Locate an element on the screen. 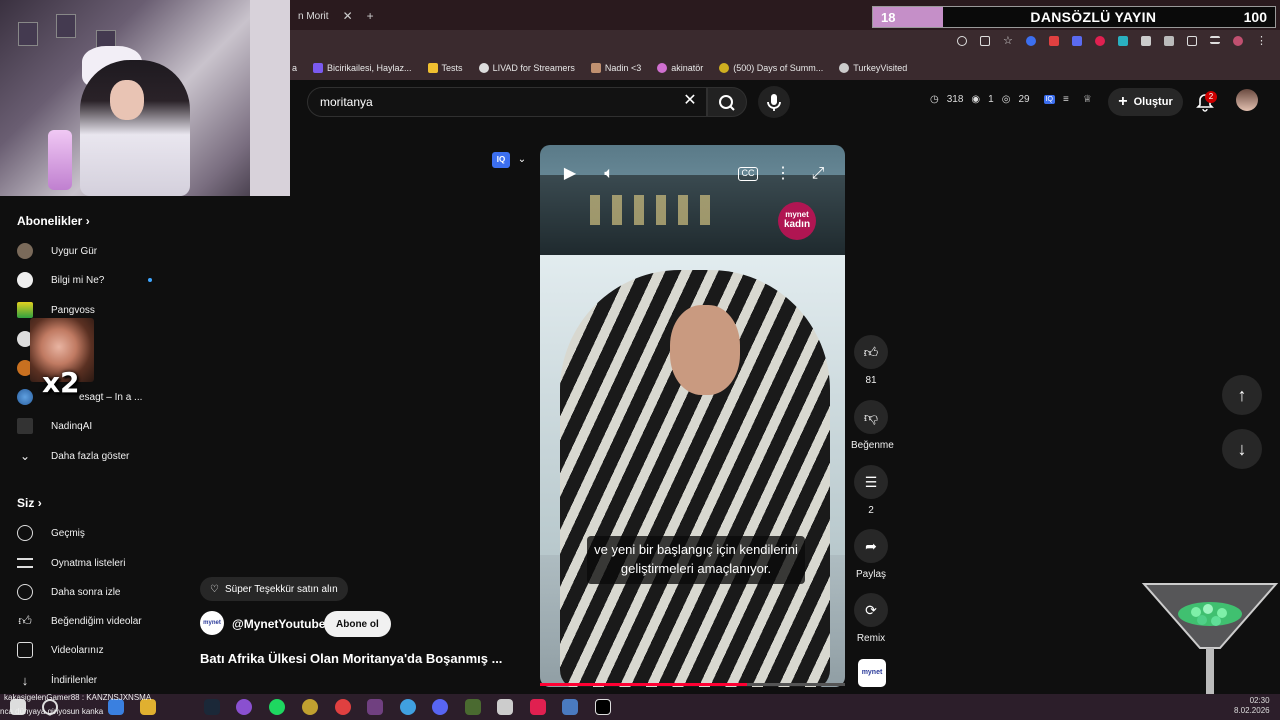  bookmark: Tests is located at coordinates (445, 68).